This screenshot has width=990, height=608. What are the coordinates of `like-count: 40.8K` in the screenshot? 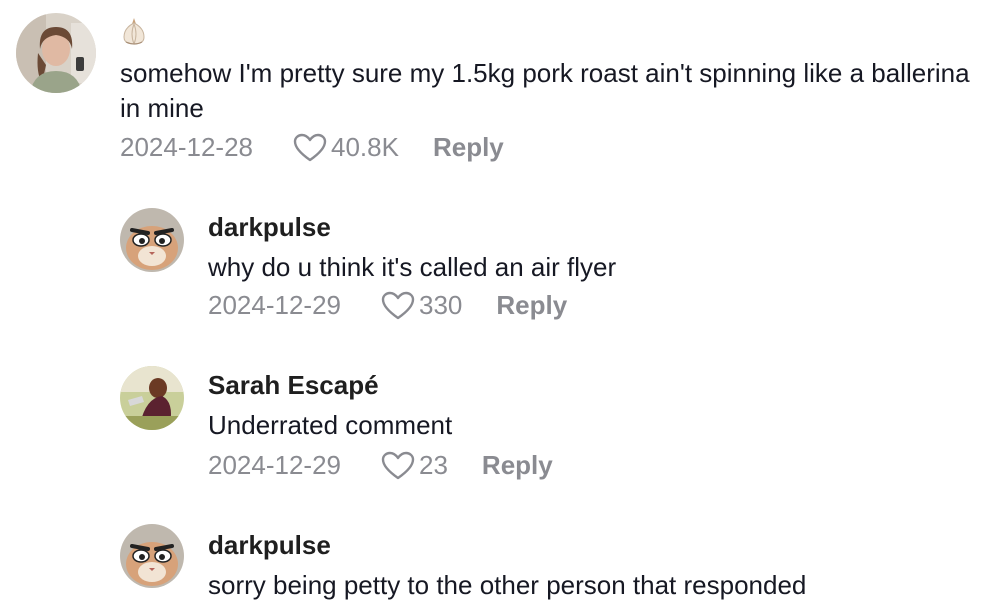 It's located at (365, 147).